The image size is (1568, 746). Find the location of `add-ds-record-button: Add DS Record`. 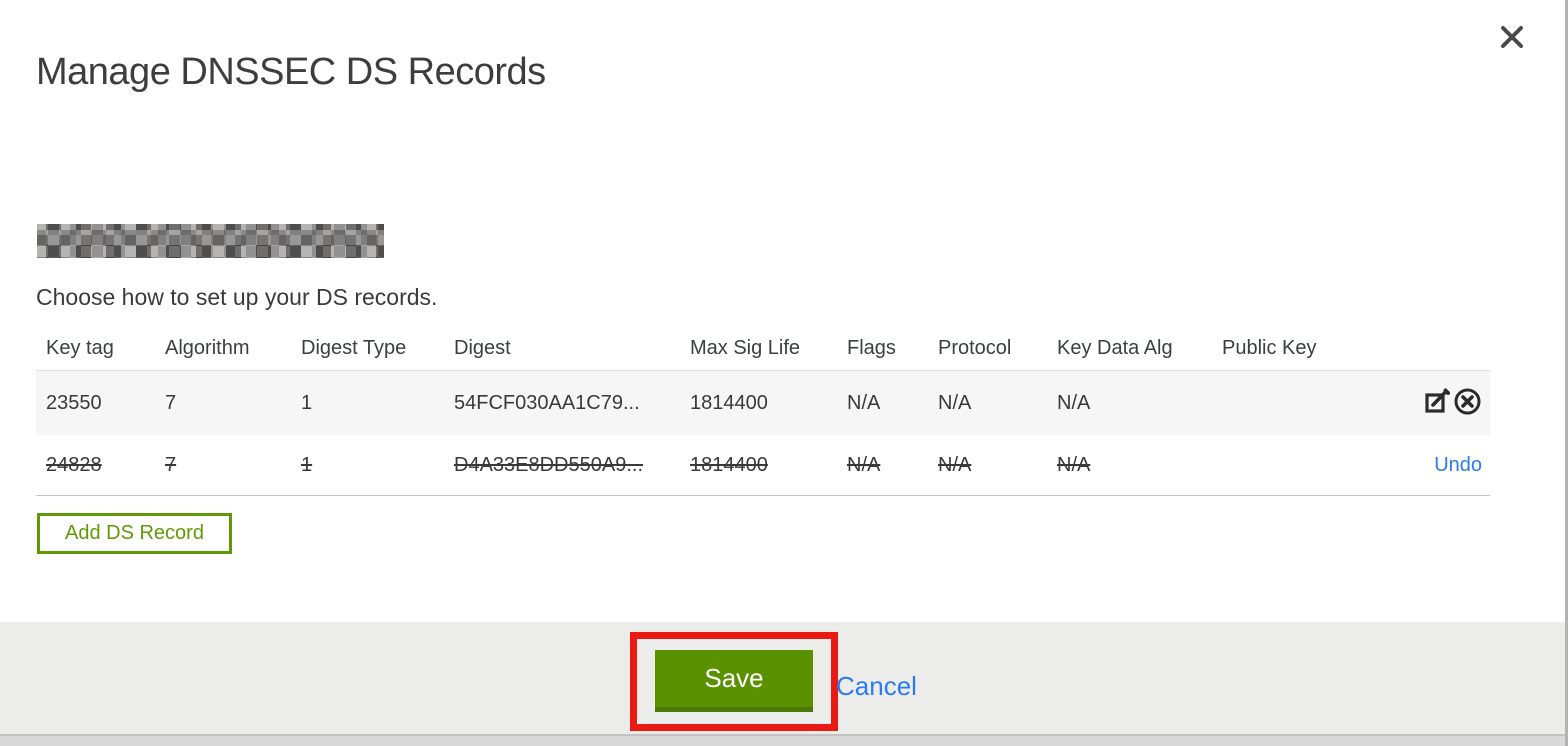

add-ds-record-button: Add DS Record is located at coordinates (134, 533).